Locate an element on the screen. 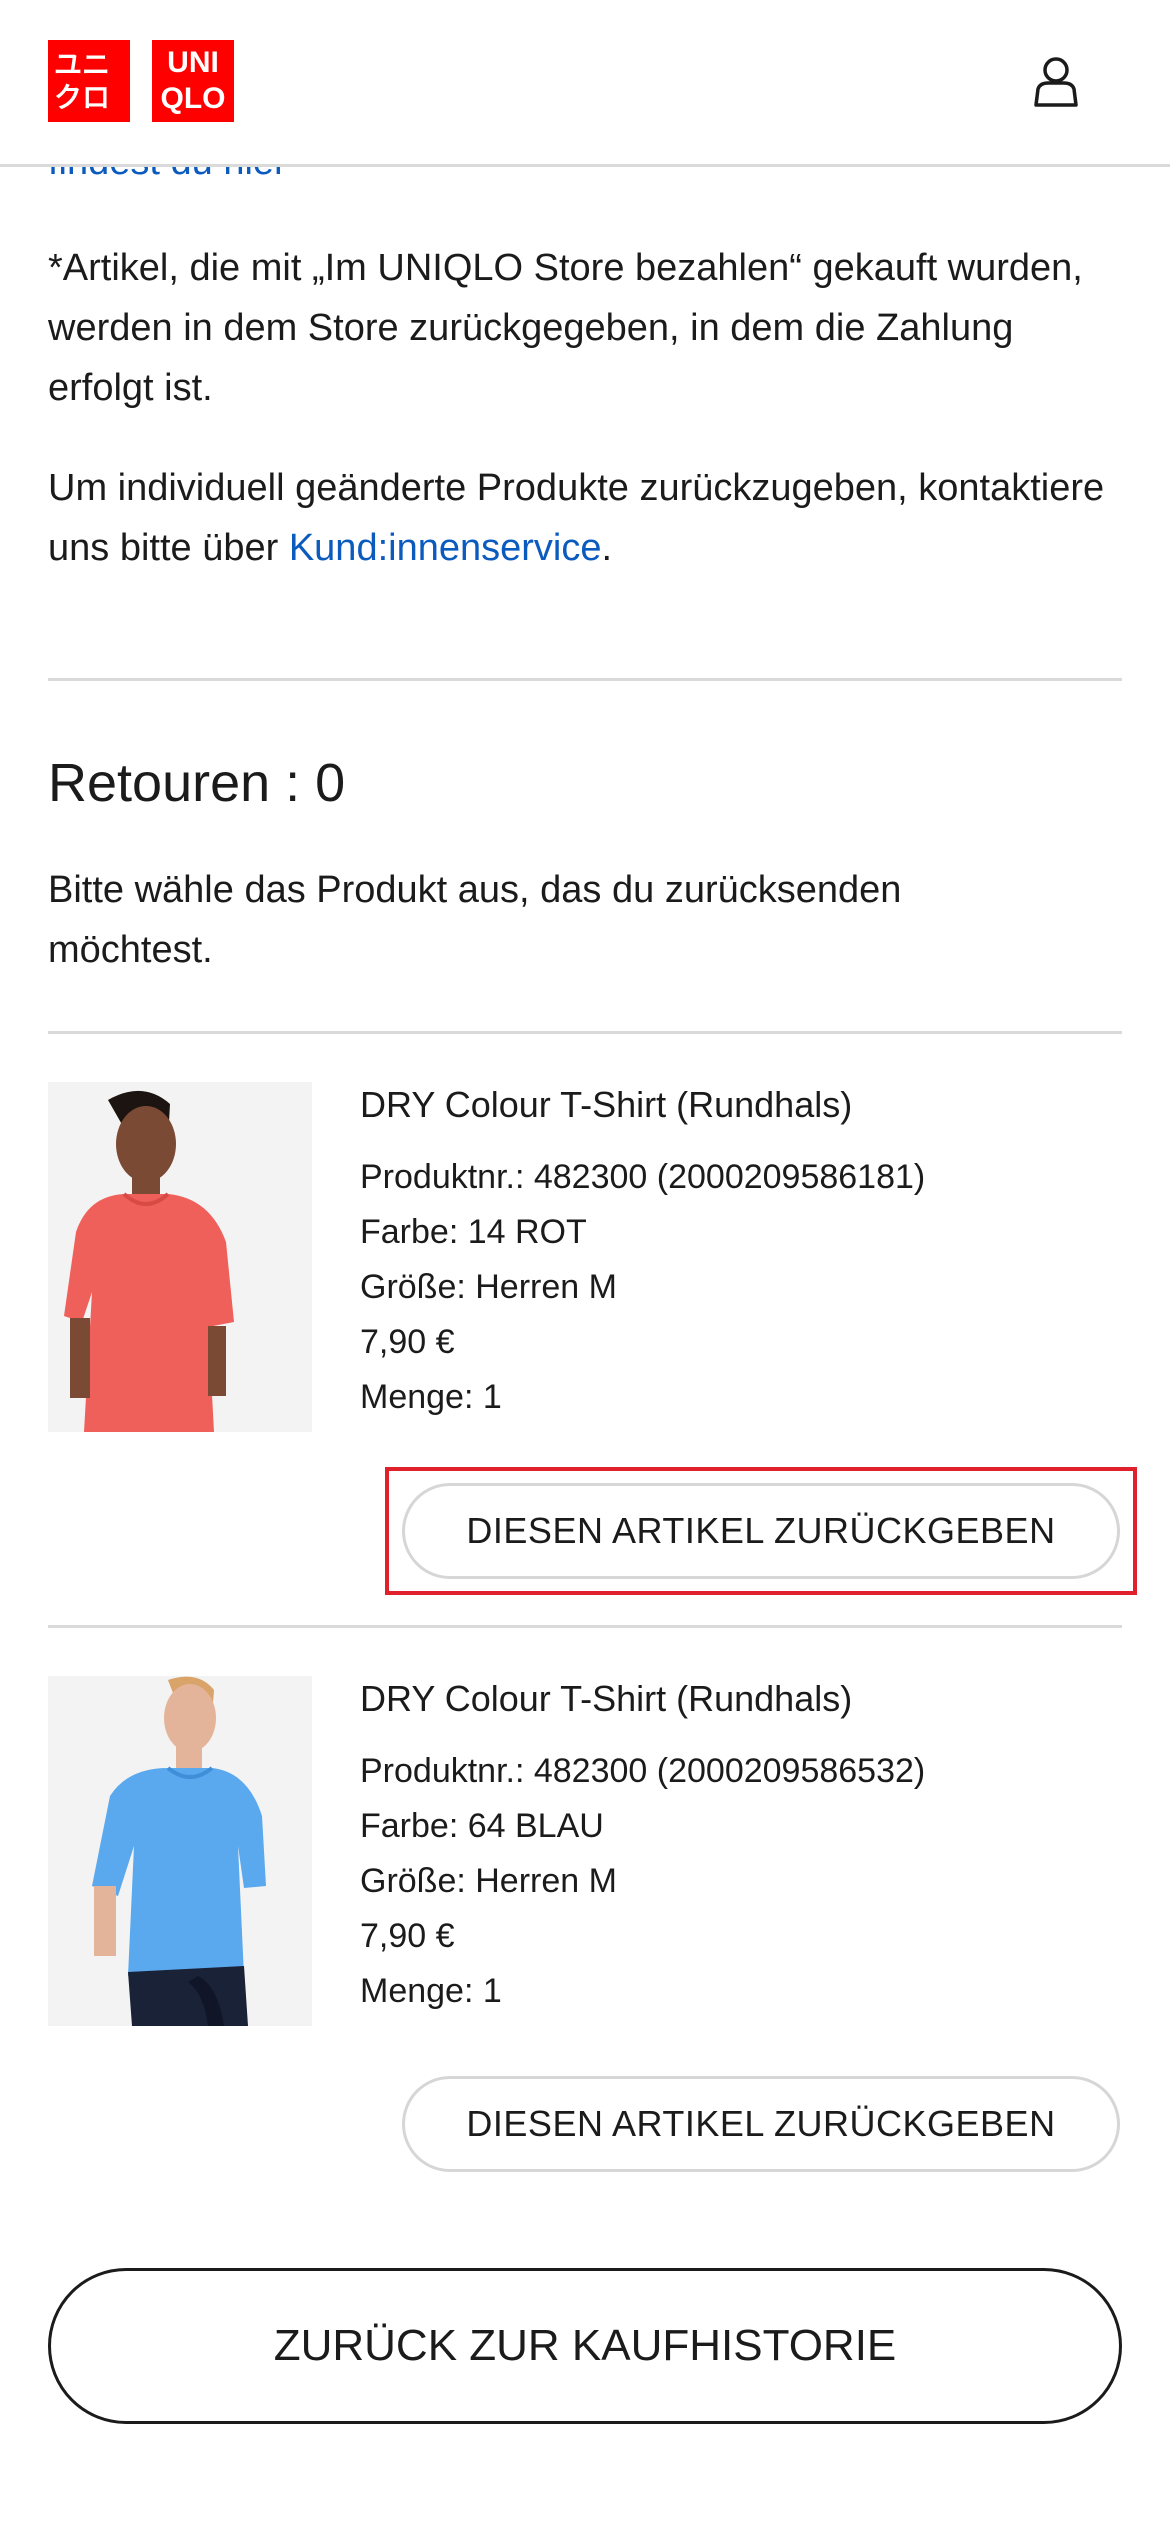 Image resolution: width=1170 pixels, height=2531 pixels. returns-title: Retouren : 0 is located at coordinates (197, 783).